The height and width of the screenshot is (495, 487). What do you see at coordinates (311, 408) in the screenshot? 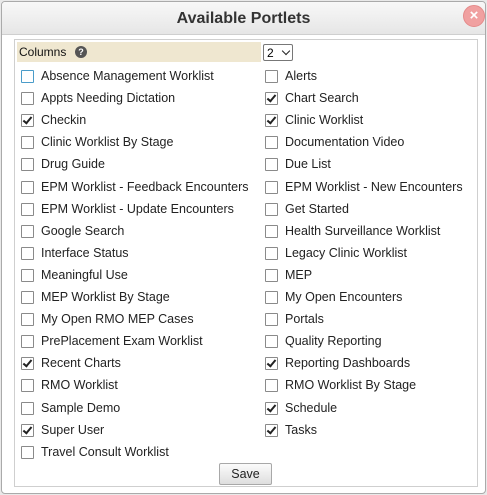
I see `portlet-label: Schedule` at bounding box center [311, 408].